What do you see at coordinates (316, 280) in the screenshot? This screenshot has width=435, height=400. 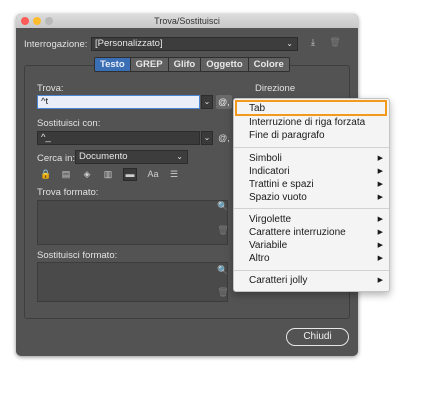 I see `menu-item-wildcards: Caratteri jolly ▶` at bounding box center [316, 280].